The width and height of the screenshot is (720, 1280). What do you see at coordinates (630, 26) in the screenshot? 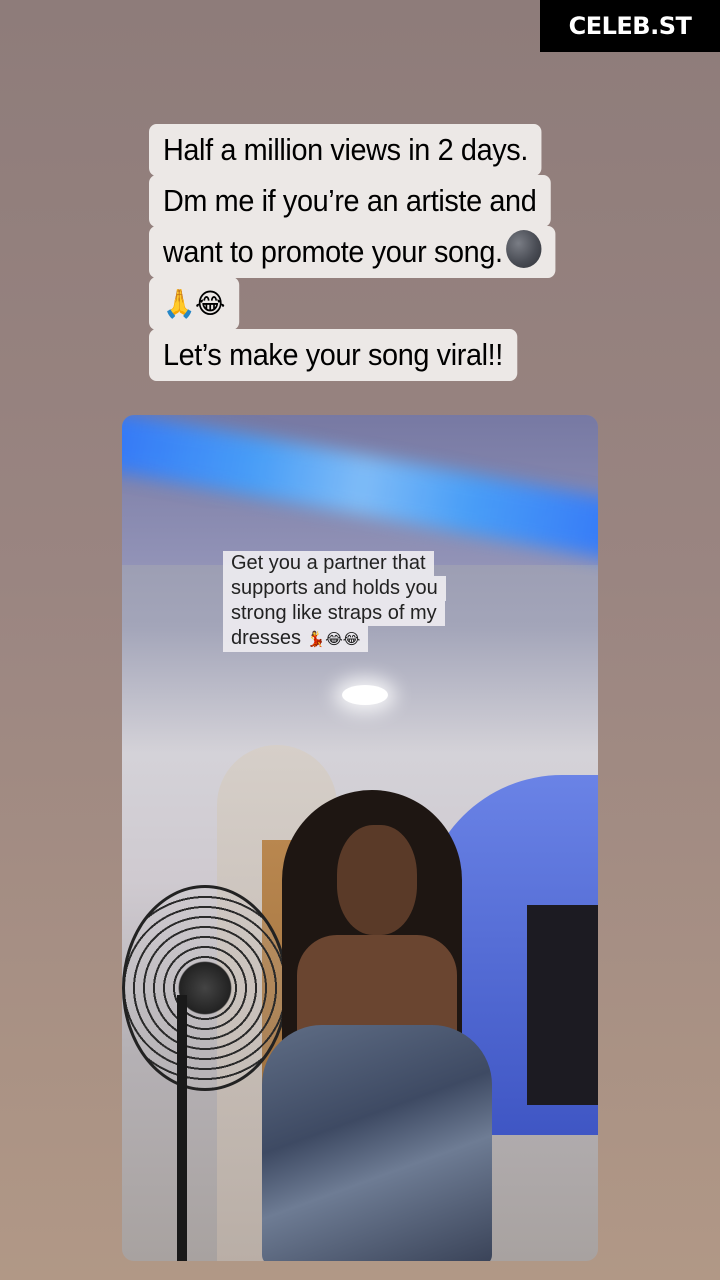
I see `celebst-watermark: CELEB.ST` at bounding box center [630, 26].